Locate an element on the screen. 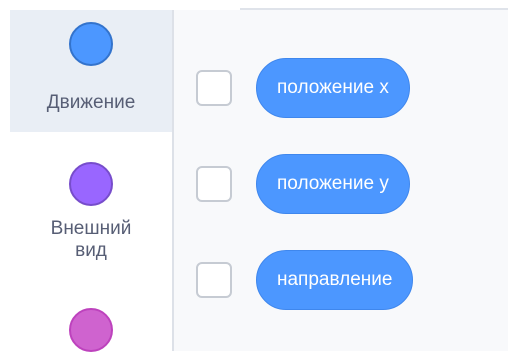 The width and height of the screenshot is (508, 352). category-looks-label-line2: вид is located at coordinates (91, 250).